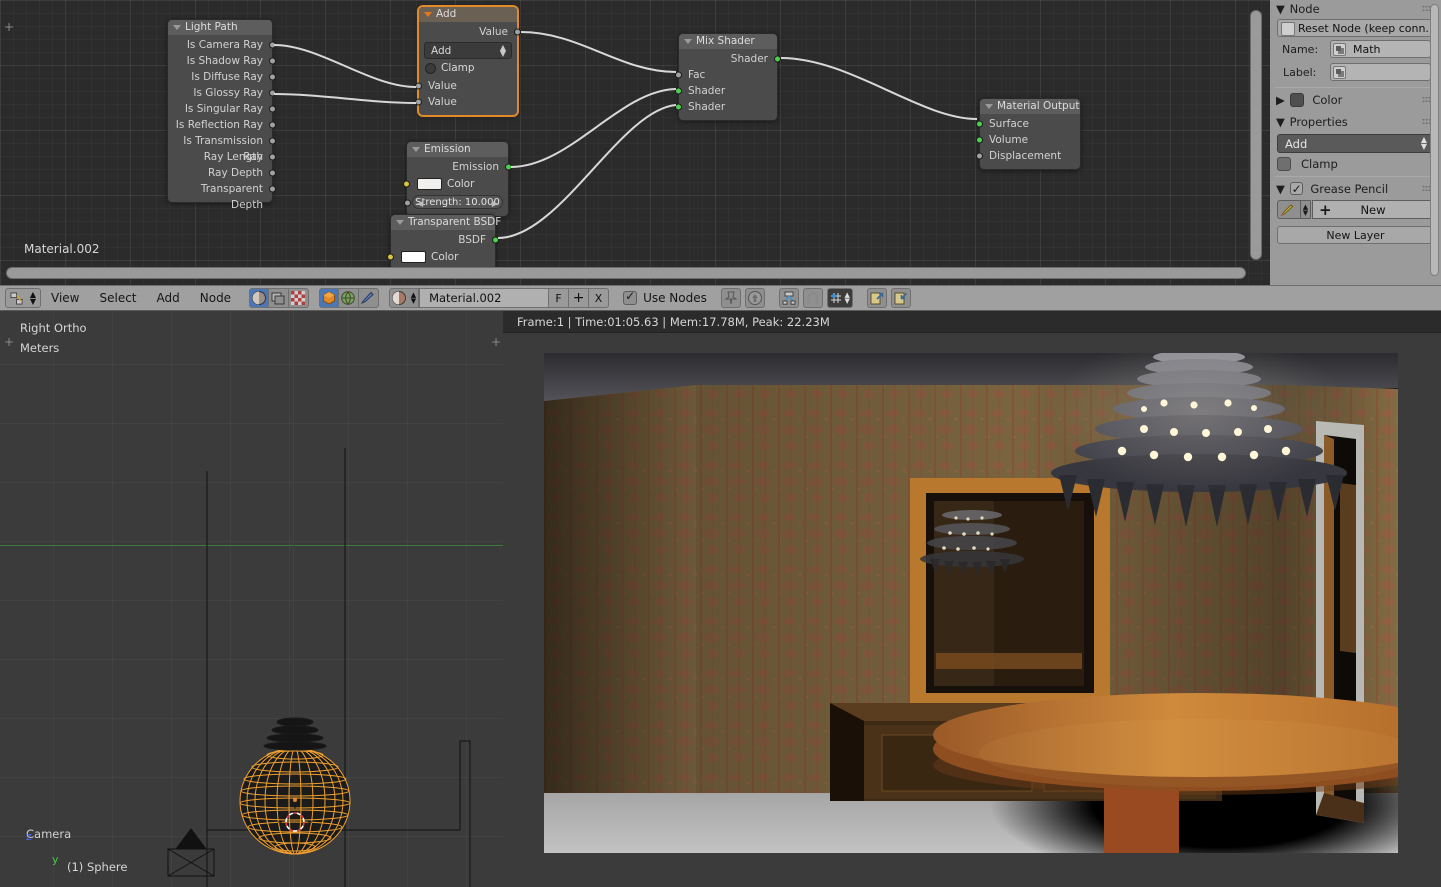 The height and width of the screenshot is (887, 1441). Describe the element at coordinates (259, 298) in the screenshot. I see `object-shader-icon` at that location.